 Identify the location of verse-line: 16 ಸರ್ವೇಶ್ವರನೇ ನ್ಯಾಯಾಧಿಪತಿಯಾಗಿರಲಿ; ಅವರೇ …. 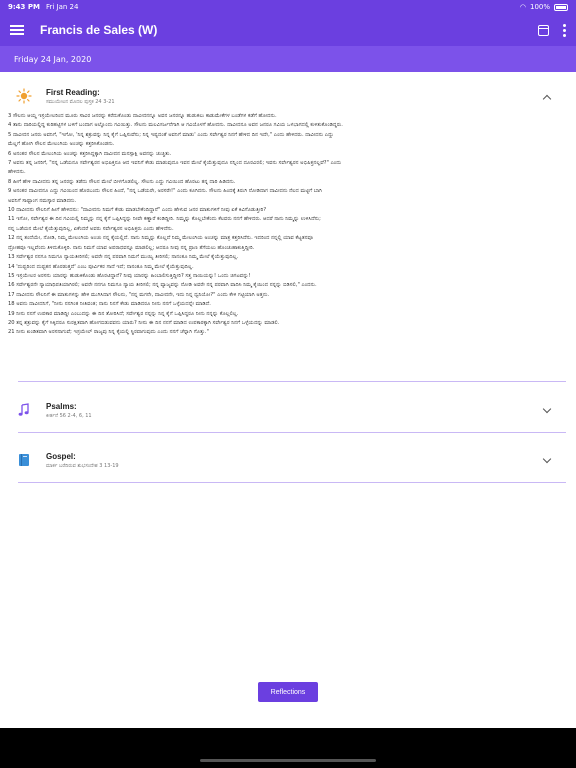
(162, 285).